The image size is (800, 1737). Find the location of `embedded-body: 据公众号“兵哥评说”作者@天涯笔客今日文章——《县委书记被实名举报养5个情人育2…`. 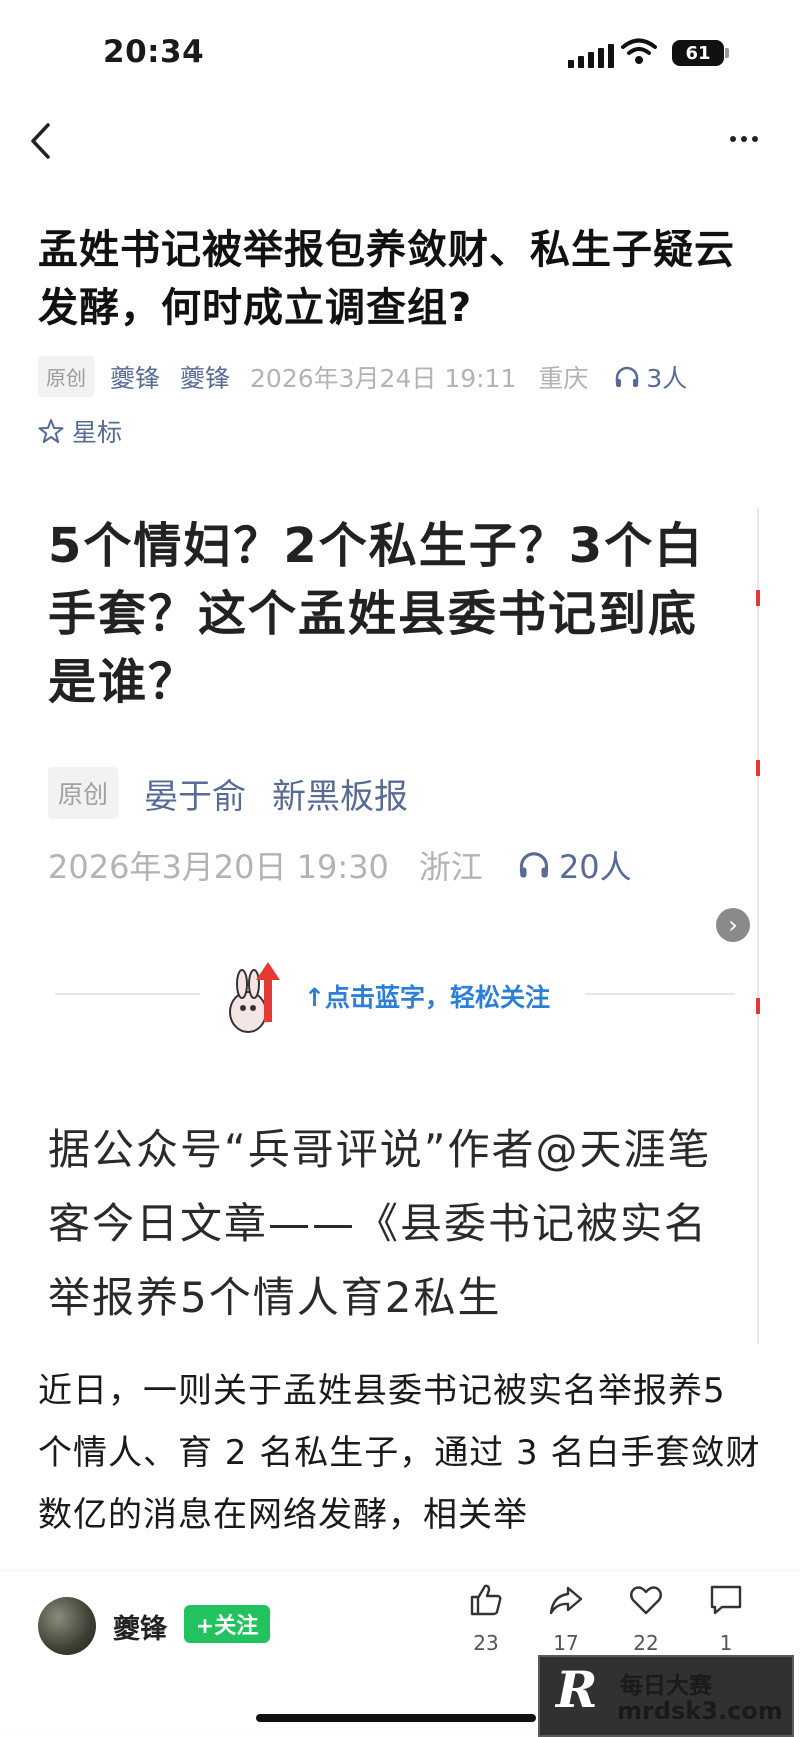

embedded-body: 据公众号“兵哥评说”作者@天涯笔客今日文章——《县委书记被实名举报养5个情人育2… is located at coordinates (380, 1223).